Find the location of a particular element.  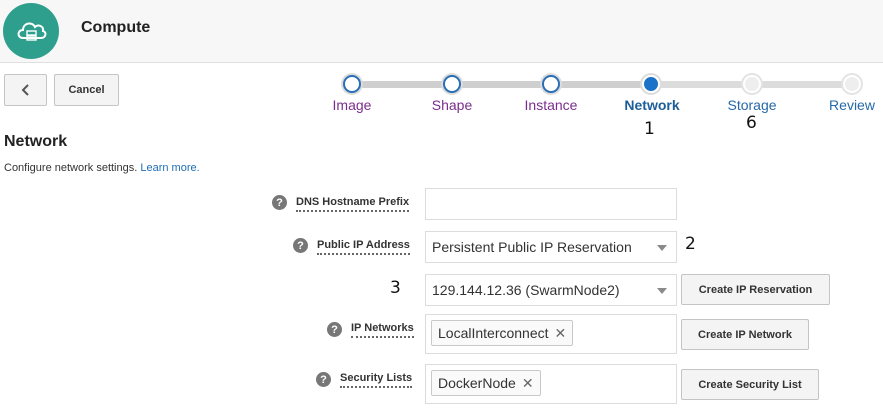

public-ip-value: Persistent Public IP Reservation is located at coordinates (532, 247).